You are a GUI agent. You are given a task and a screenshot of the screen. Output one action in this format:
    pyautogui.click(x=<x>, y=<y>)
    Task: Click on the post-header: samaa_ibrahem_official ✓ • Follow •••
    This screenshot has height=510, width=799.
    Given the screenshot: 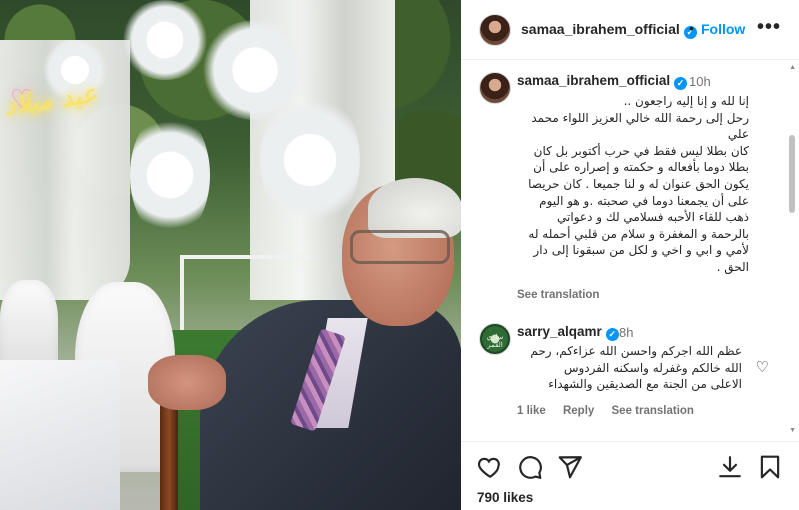 What is the action you would take?
    pyautogui.click(x=630, y=30)
    